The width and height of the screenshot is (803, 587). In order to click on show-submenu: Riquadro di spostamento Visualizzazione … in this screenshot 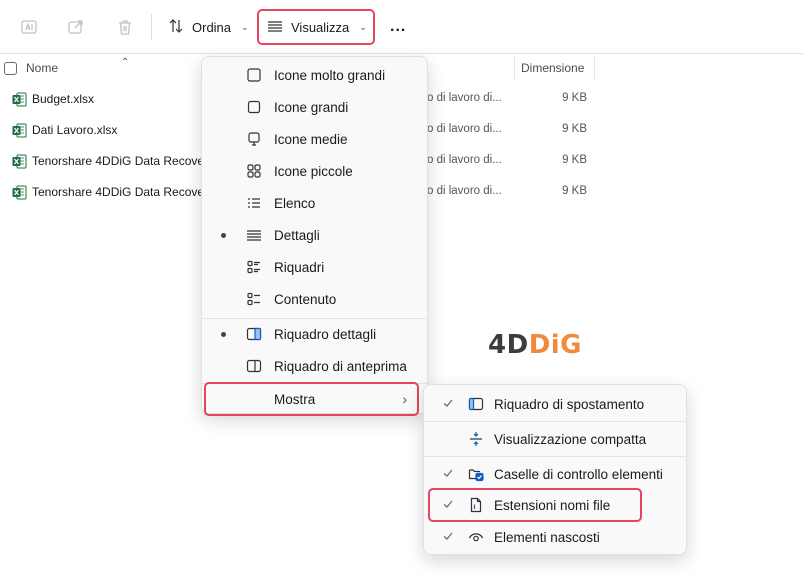, I will do `click(555, 469)`.